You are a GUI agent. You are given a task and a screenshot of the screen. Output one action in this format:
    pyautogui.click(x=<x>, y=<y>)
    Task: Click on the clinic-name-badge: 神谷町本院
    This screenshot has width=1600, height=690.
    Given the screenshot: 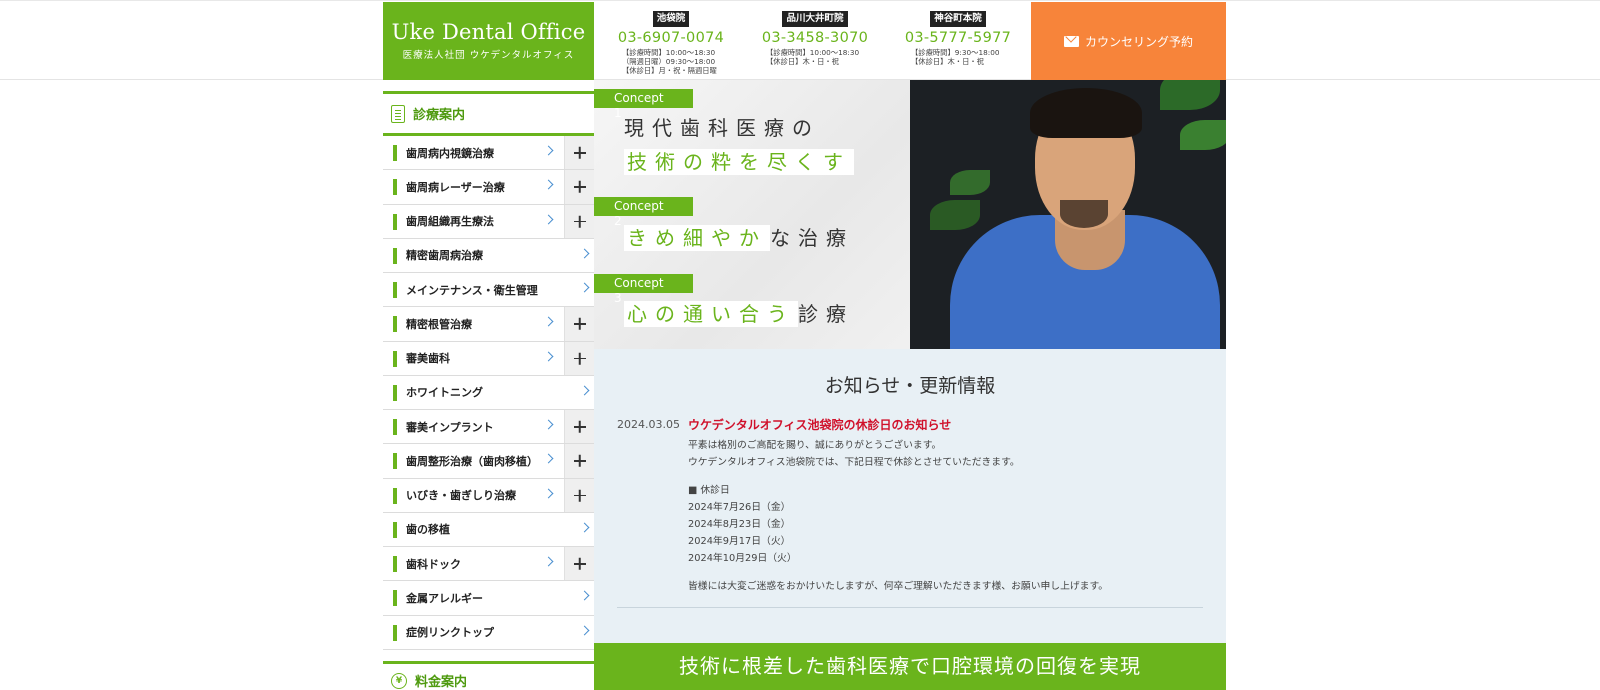 What is the action you would take?
    pyautogui.click(x=958, y=19)
    